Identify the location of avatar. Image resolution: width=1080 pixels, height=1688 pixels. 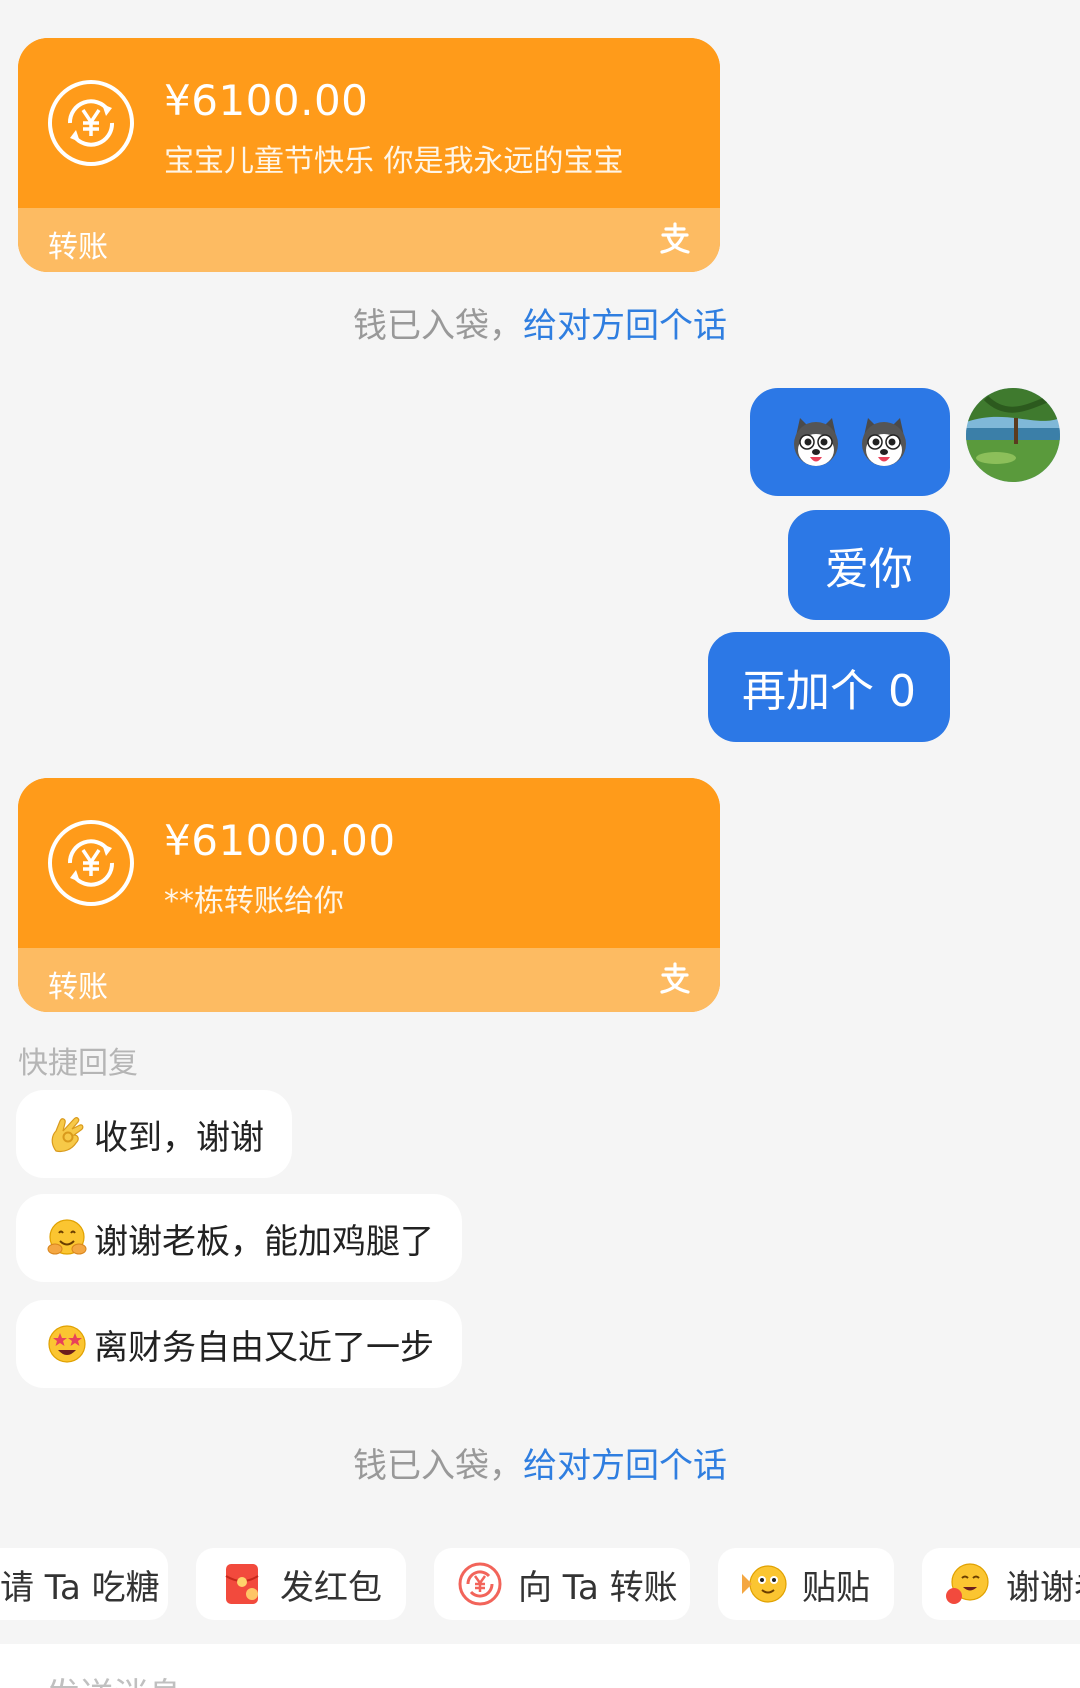
(1013, 435).